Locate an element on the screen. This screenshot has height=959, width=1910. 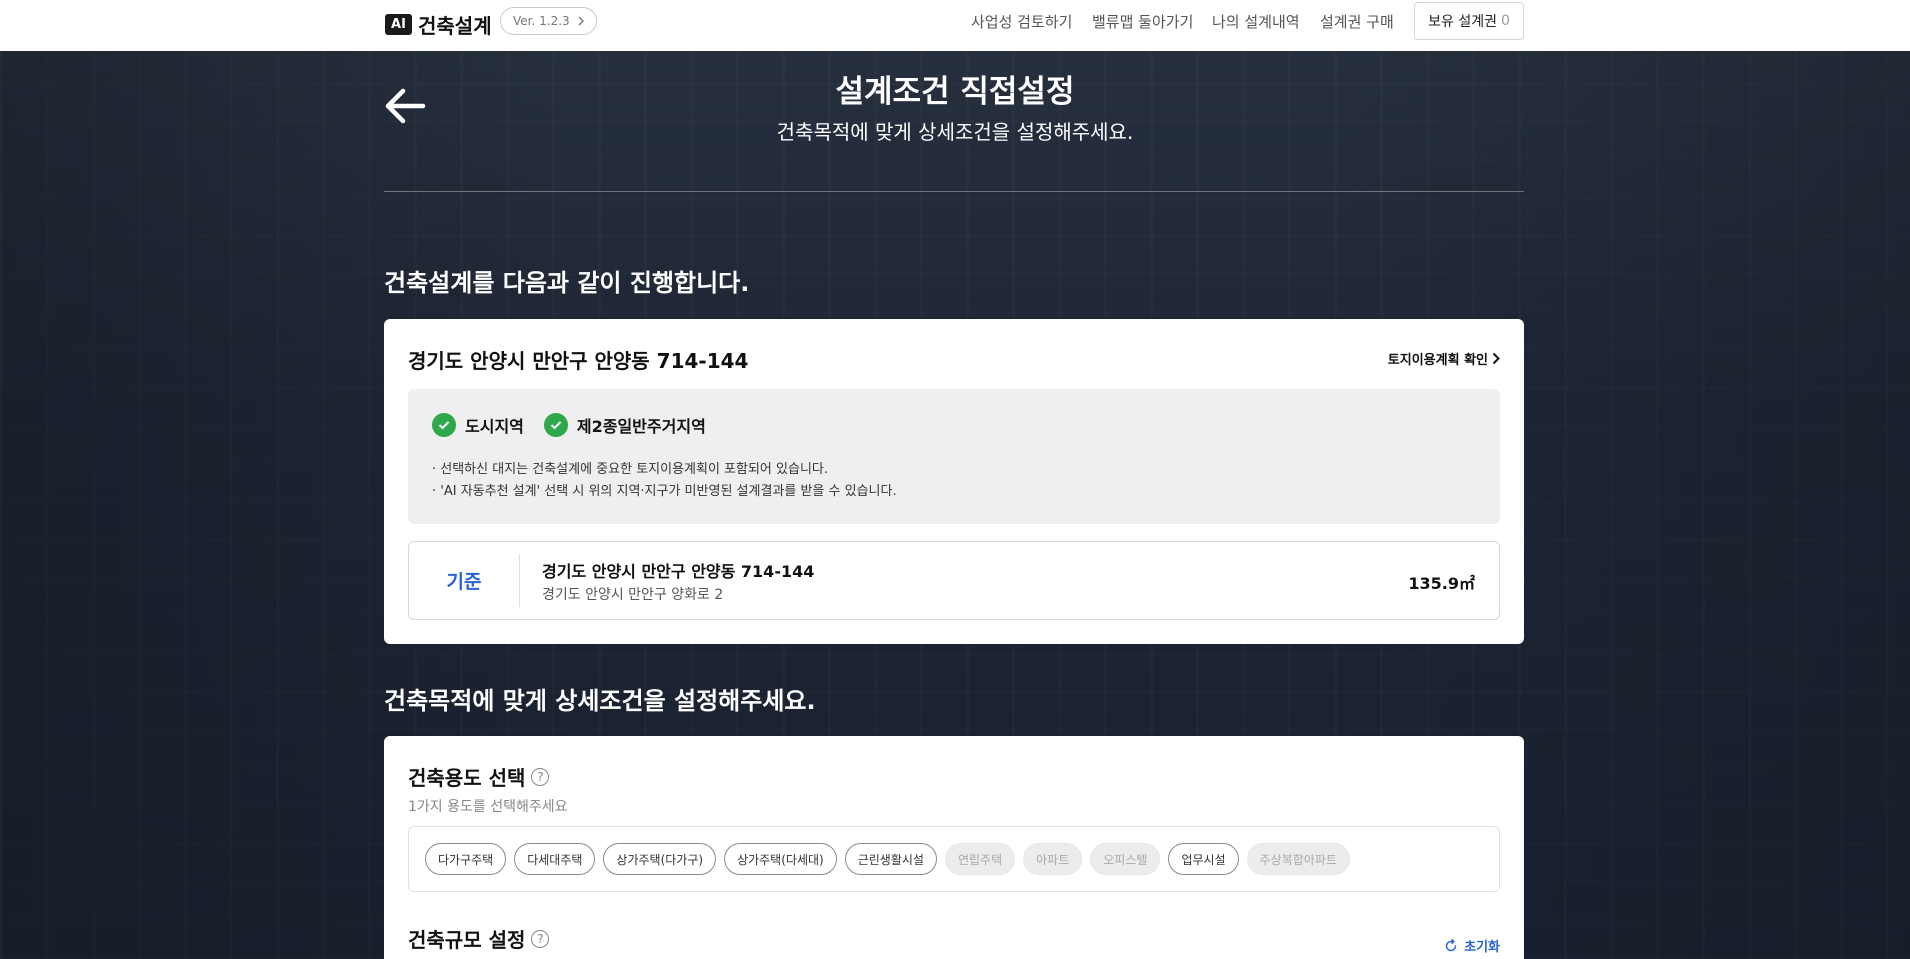
use-option-chip: 아파트 is located at coordinates (1053, 859).